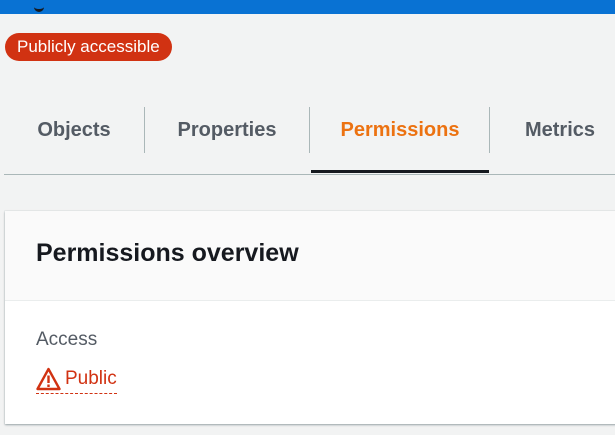  What do you see at coordinates (227, 137) in the screenshot?
I see `tab-properties: Properties` at bounding box center [227, 137].